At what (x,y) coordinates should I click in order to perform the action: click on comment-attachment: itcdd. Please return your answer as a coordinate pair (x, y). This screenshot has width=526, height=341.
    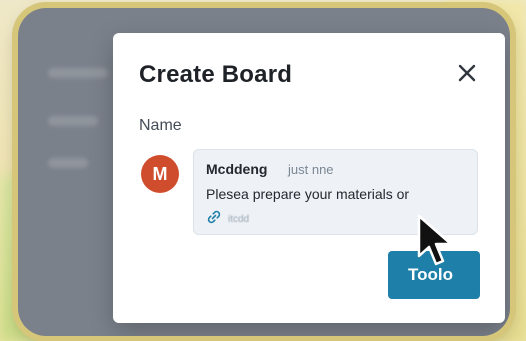
    Looking at the image, I should click on (227, 219).